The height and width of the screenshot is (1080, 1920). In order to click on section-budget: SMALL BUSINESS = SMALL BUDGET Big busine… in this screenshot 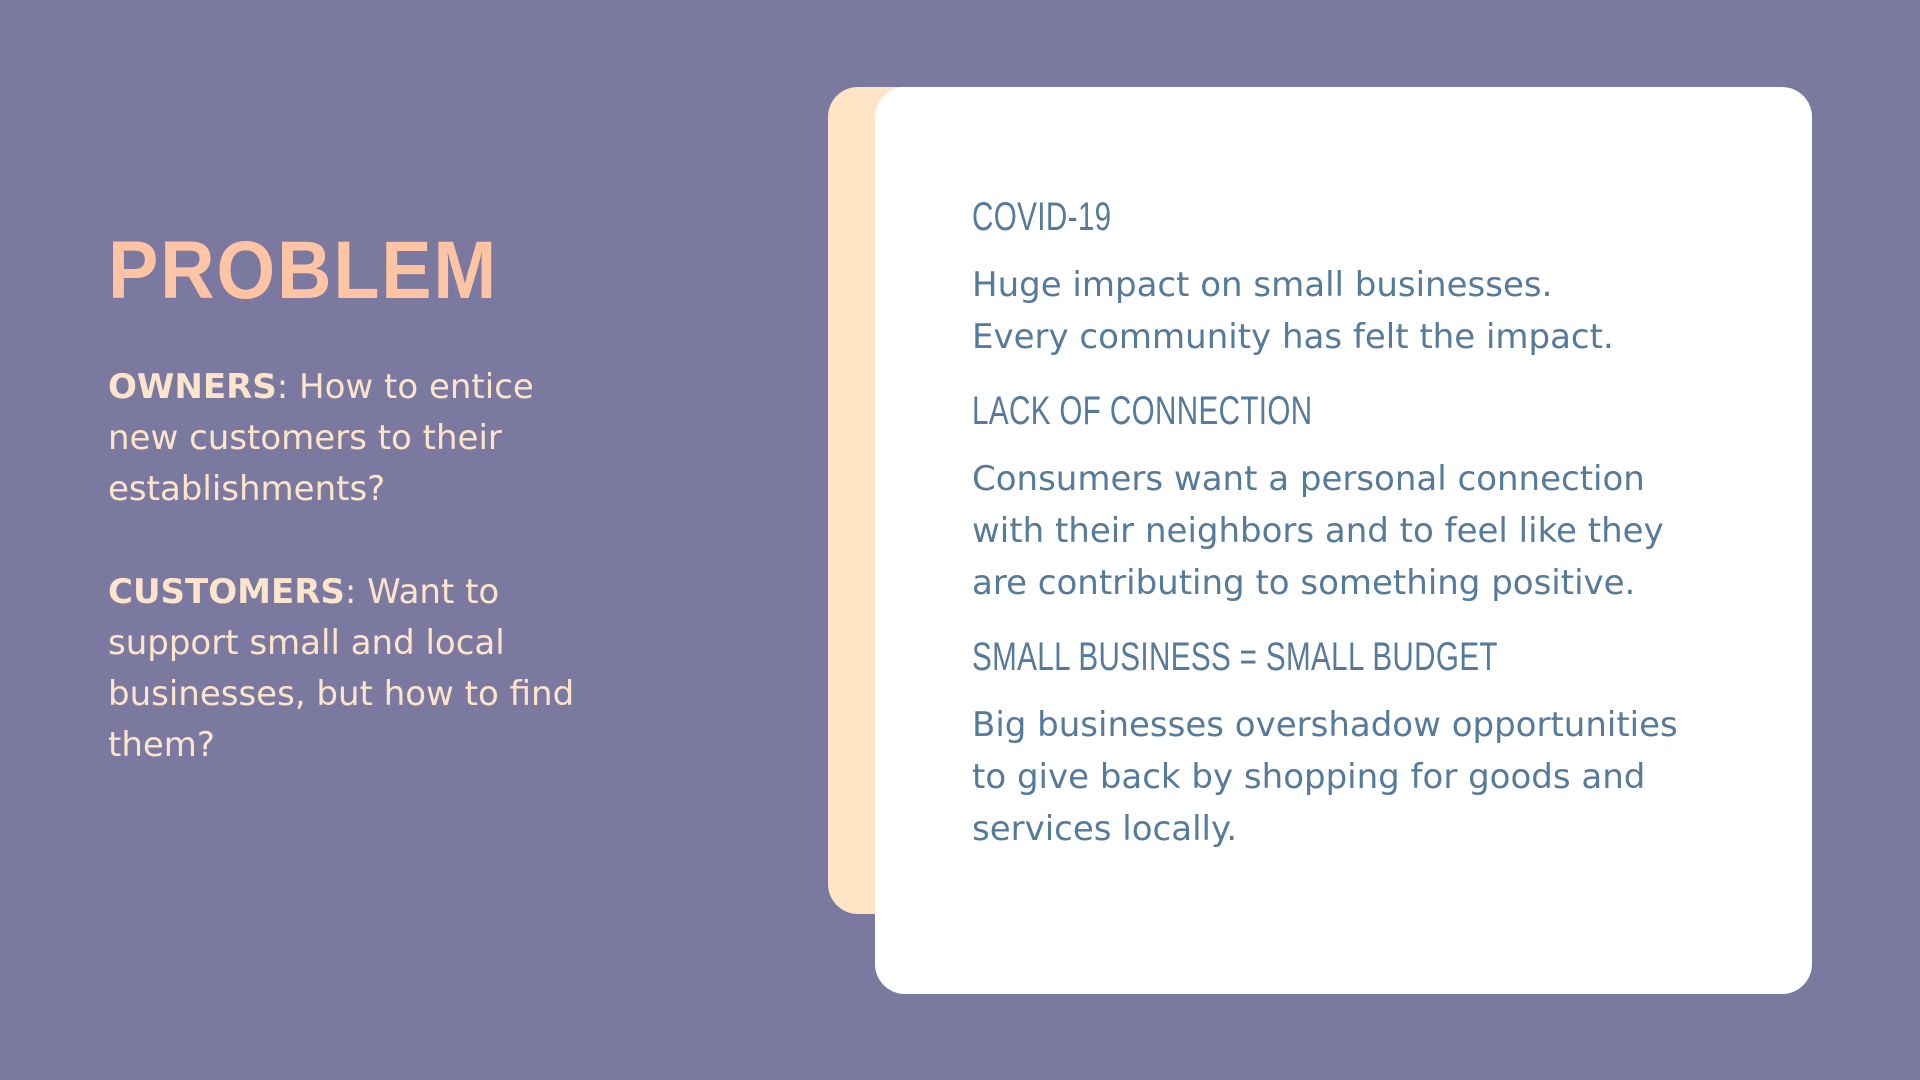, I will do `click(1362, 746)`.